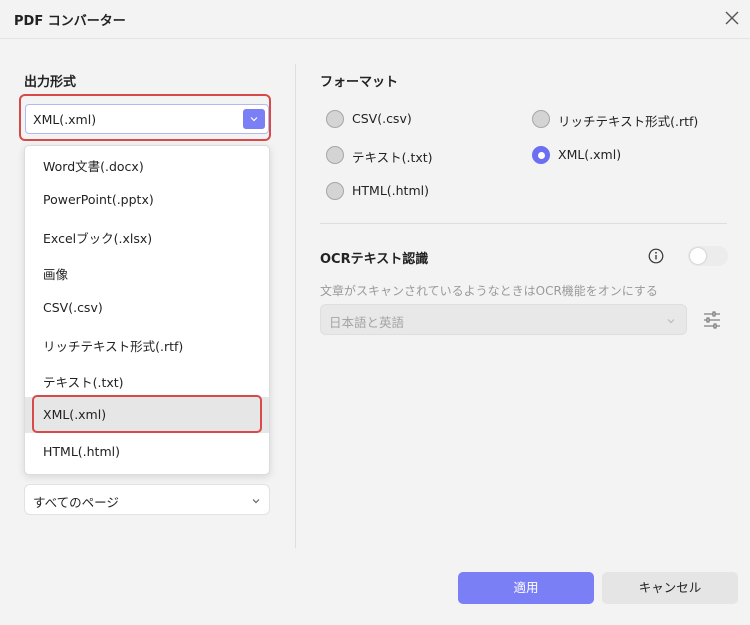 Image resolution: width=750 pixels, height=625 pixels. Describe the element at coordinates (628, 121) in the screenshot. I see `radio-label: リッチテキスト形式(.rtf)` at that location.